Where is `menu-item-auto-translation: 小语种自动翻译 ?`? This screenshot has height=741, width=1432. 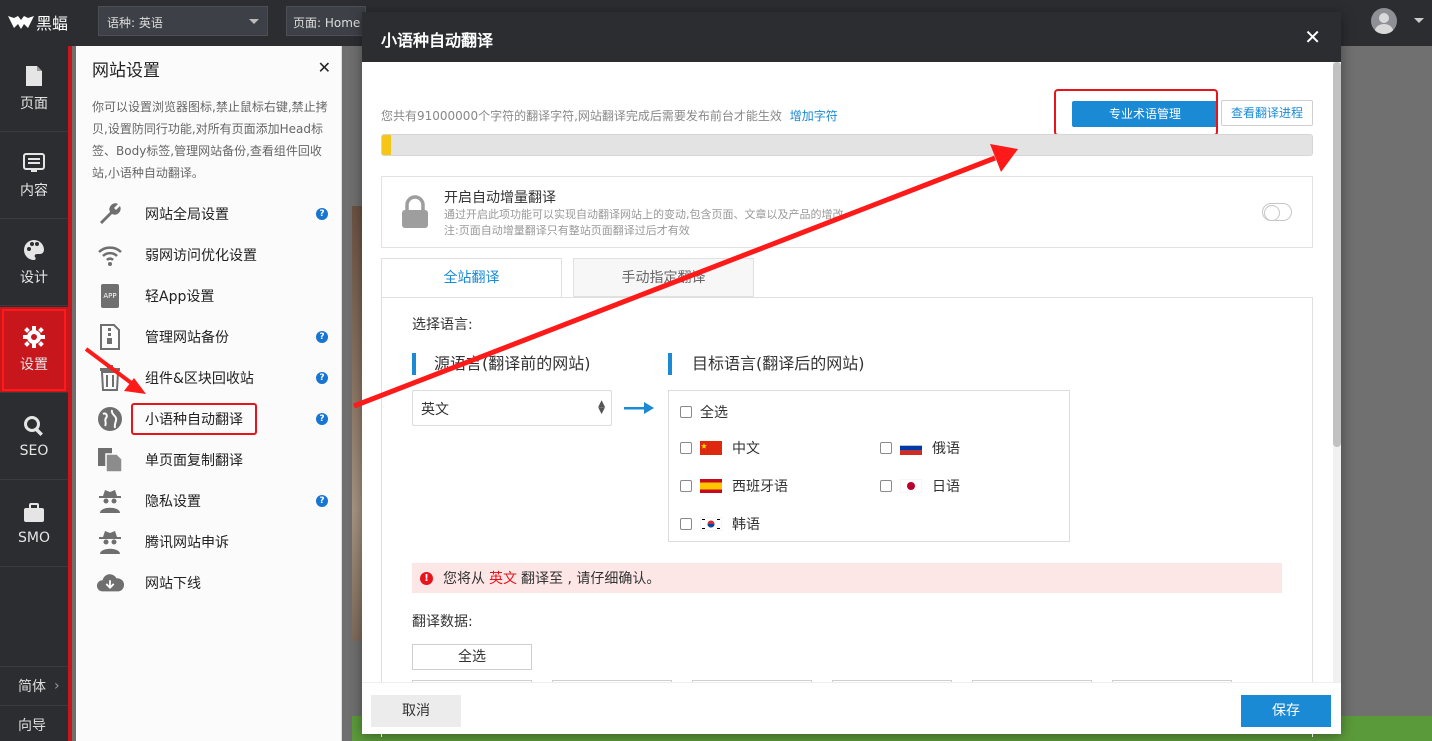
menu-item-auto-translation: 小语种自动翻译 ? is located at coordinates (214, 419).